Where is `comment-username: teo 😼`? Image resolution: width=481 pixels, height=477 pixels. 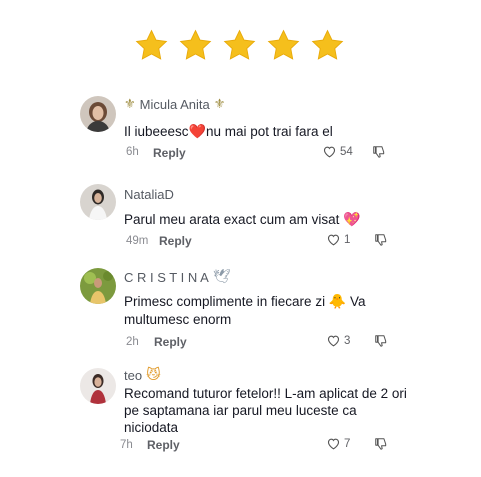 comment-username: teo 😼 is located at coordinates (142, 375).